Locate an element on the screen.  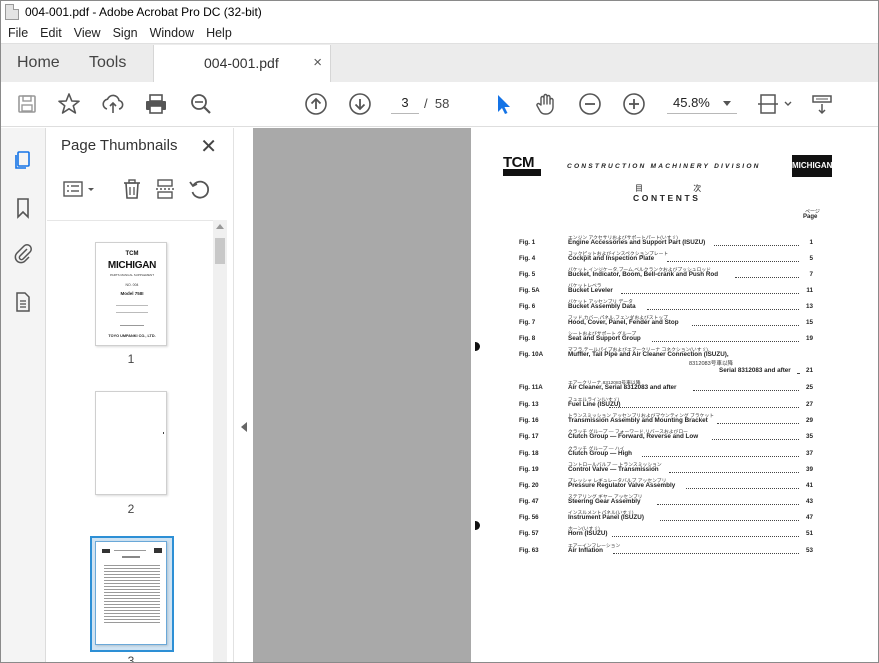
upload-icon is located at coordinates (113, 104).